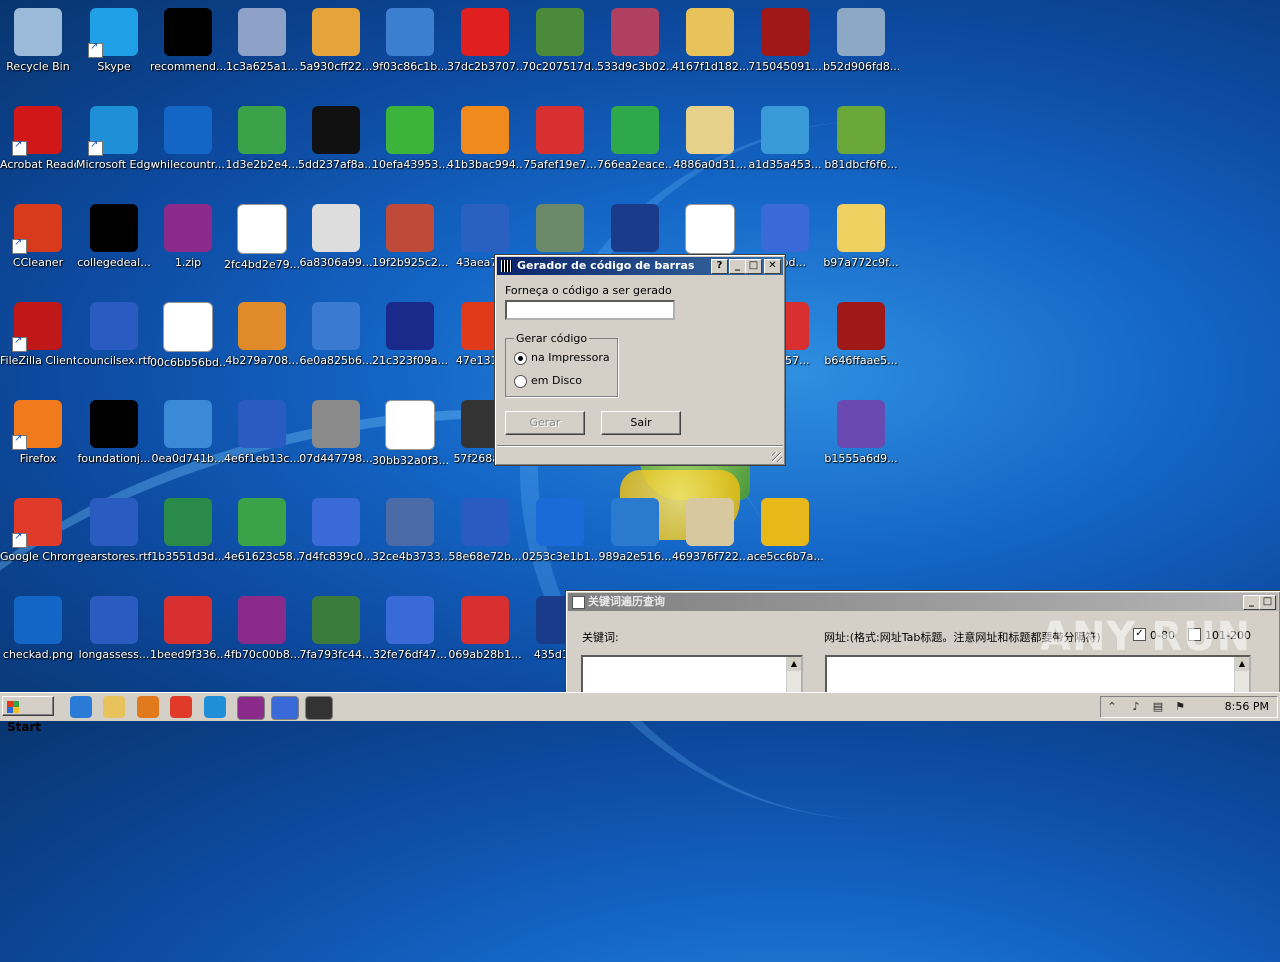  What do you see at coordinates (251, 708) in the screenshot?
I see `winrar-task-icon` at bounding box center [251, 708].